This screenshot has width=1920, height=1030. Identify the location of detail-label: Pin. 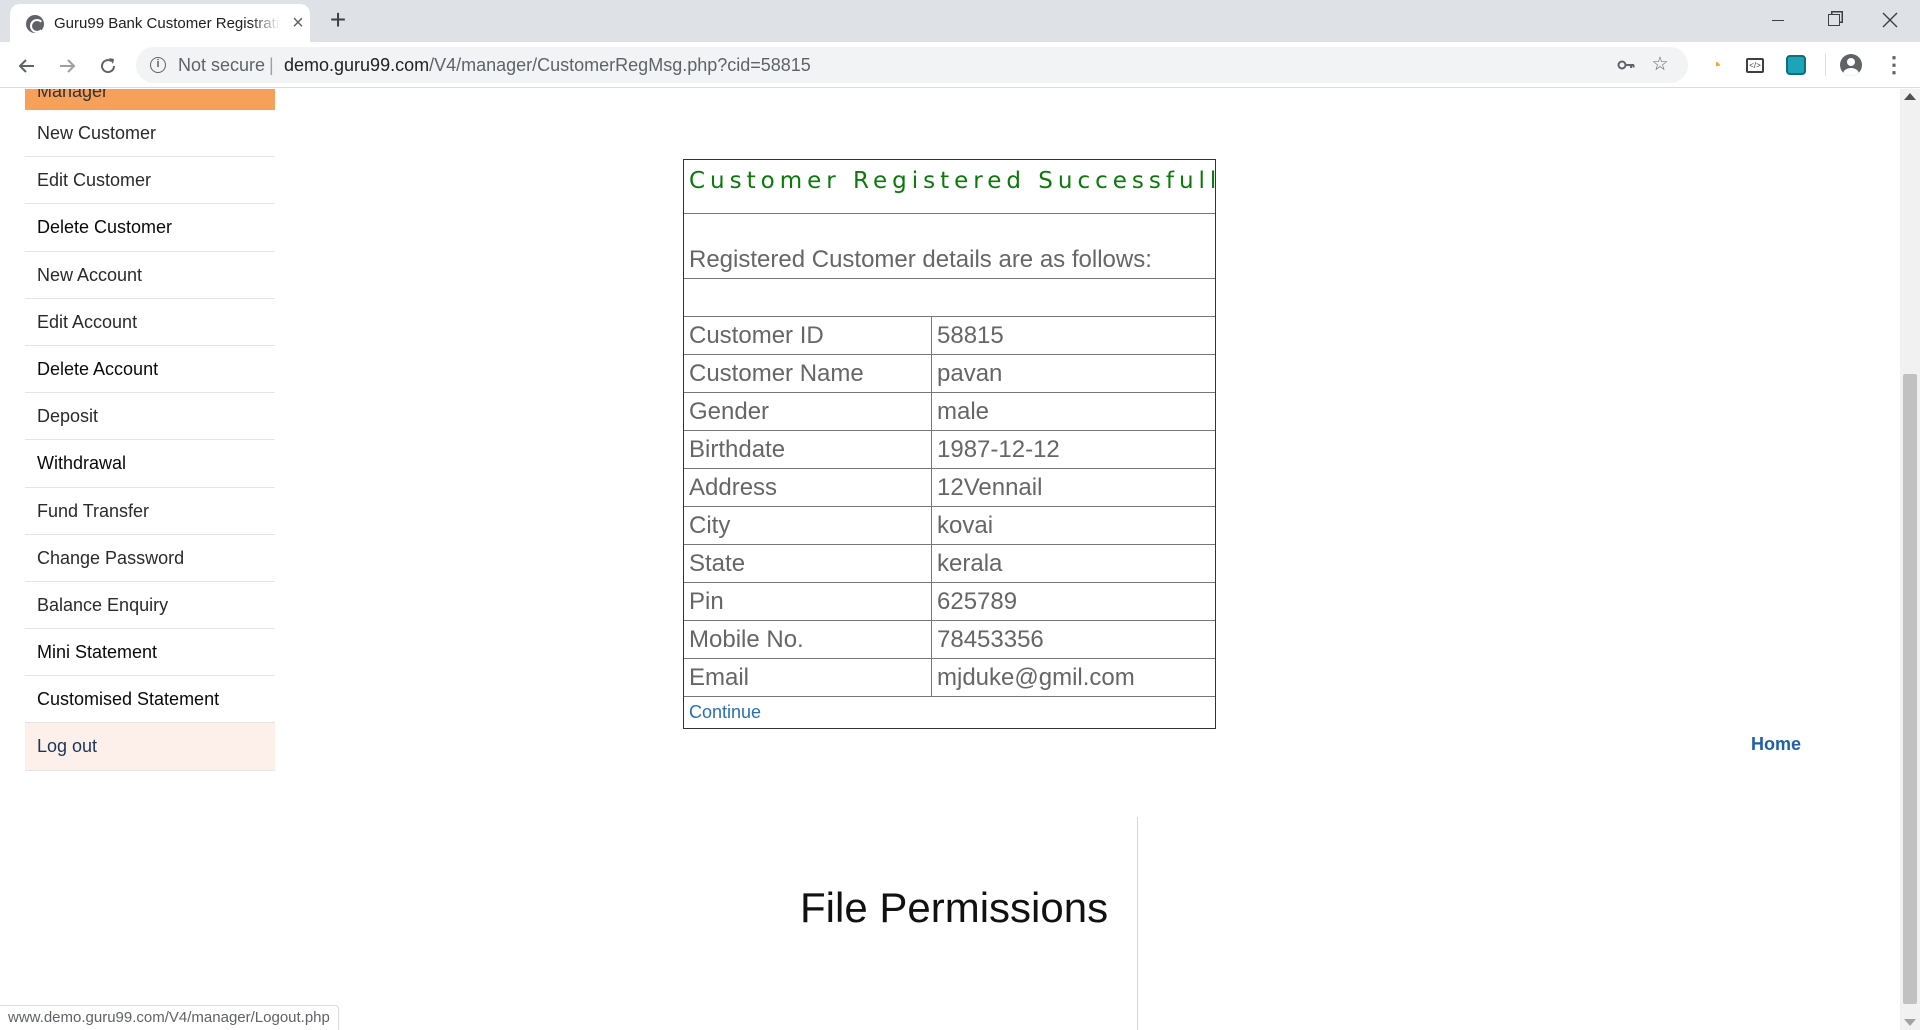
(808, 601).